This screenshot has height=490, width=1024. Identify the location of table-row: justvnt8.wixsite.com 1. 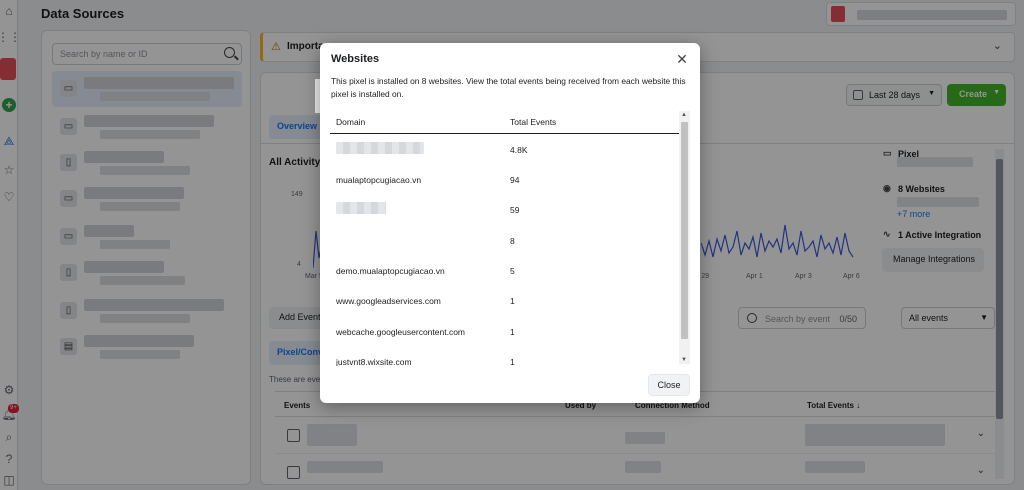
(504, 356).